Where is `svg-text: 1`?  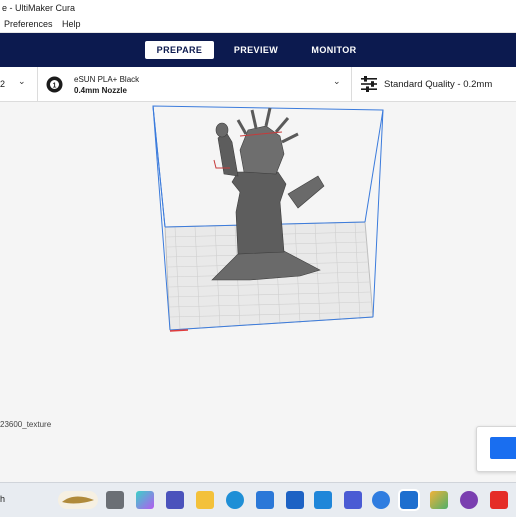
svg-text: 1 is located at coordinates (55, 86).